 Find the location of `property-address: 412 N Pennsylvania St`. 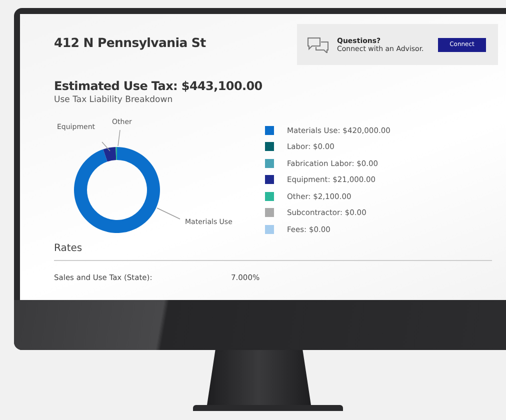

property-address: 412 N Pennsylvania St is located at coordinates (130, 42).